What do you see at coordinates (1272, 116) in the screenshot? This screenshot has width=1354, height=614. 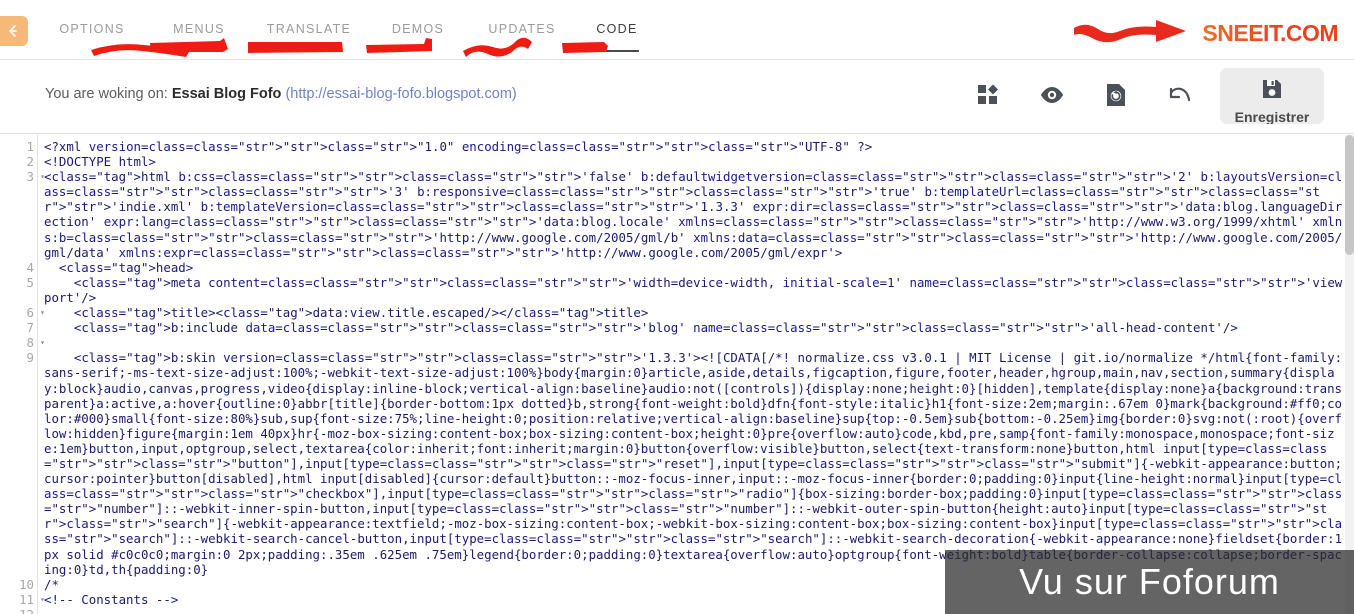 I see `save-button-label: Enregistrer` at bounding box center [1272, 116].